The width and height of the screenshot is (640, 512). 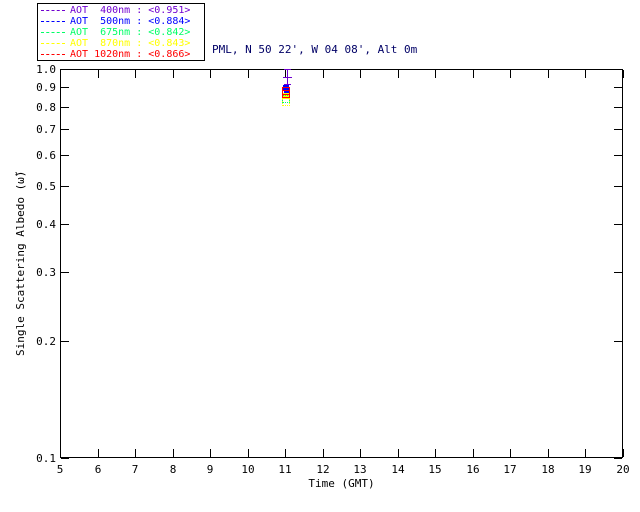 I want to click on y-tick-label: 0.4, so click(x=46, y=224).